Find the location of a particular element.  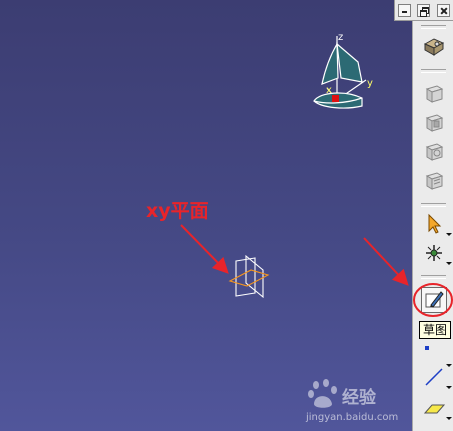

watermark-brand: 经验 is located at coordinates (359, 398).